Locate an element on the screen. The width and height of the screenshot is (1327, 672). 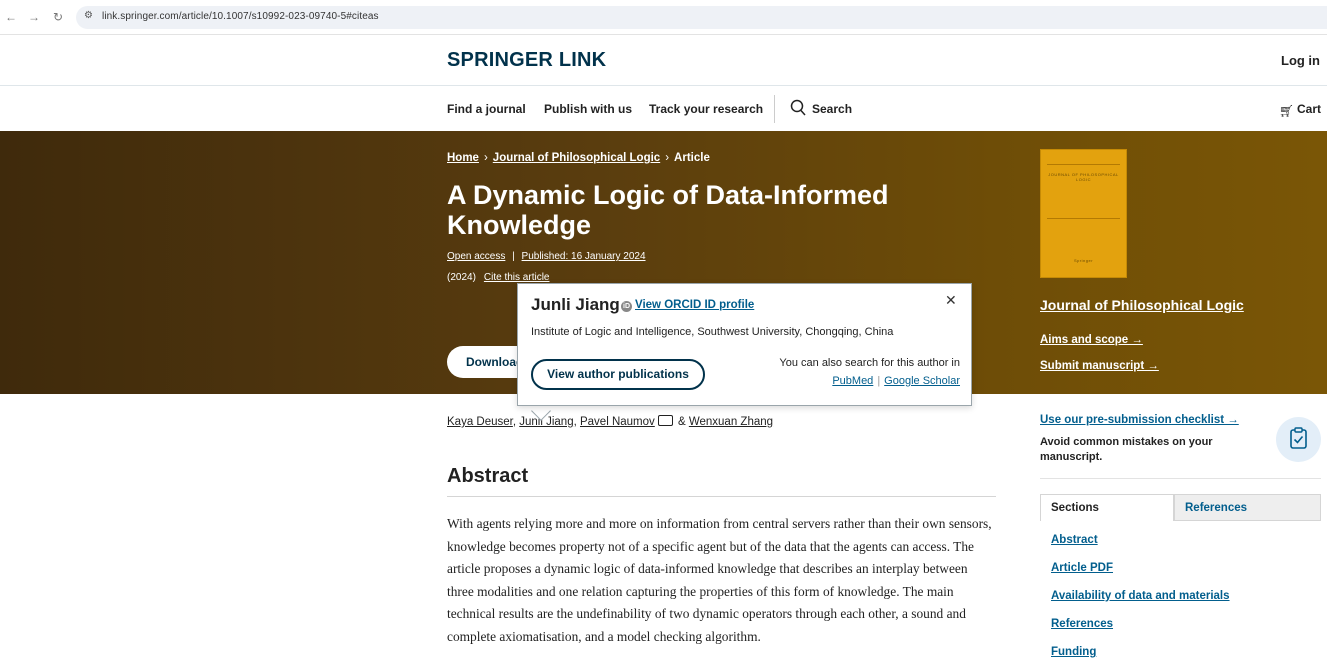
breadcrumb-journal: Journal of Philosophical Logic is located at coordinates (576, 158).